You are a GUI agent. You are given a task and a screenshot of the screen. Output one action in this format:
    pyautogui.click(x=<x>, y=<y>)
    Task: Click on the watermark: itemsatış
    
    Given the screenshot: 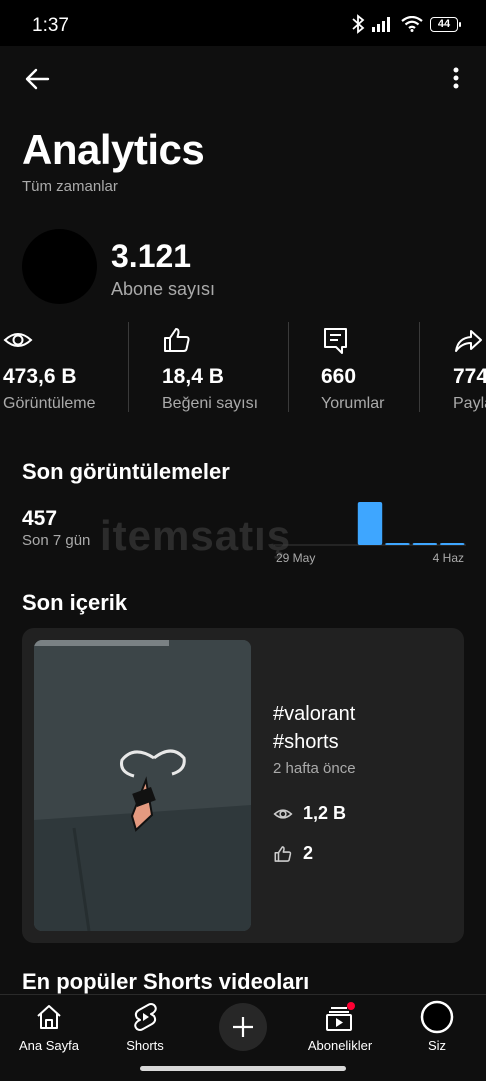 What is the action you would take?
    pyautogui.click(x=196, y=535)
    